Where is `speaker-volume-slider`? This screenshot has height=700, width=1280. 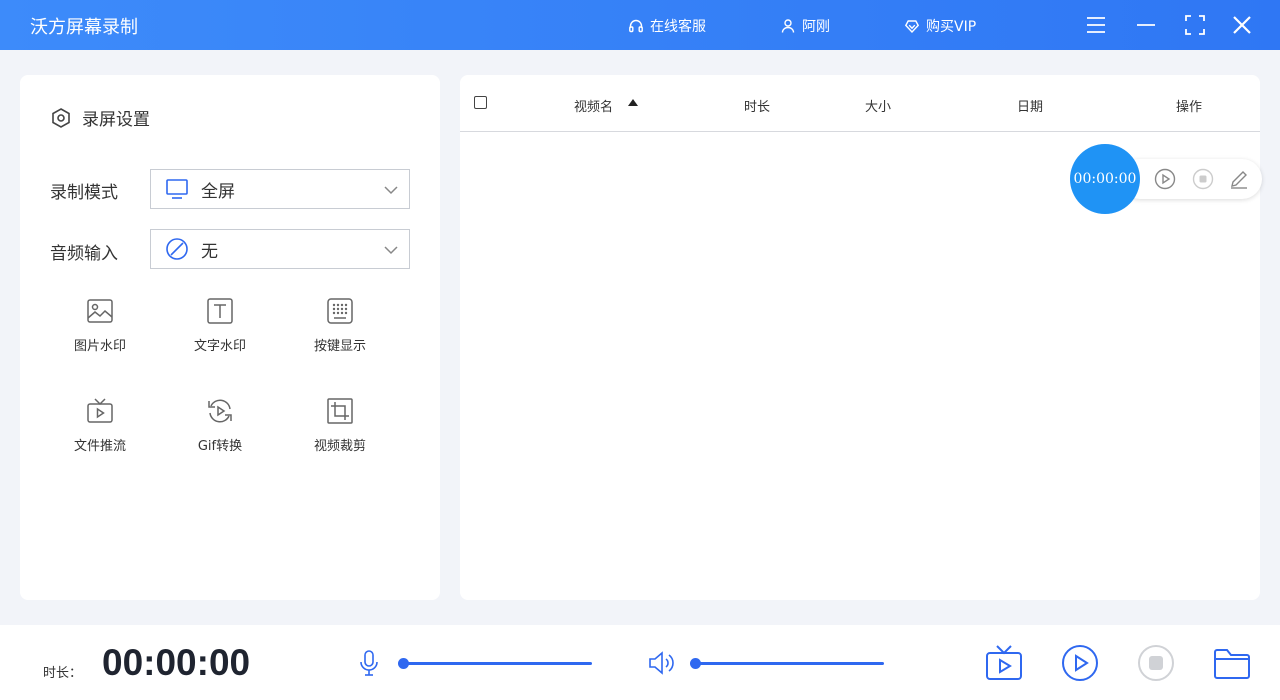 speaker-volume-slider is located at coordinates (787, 663).